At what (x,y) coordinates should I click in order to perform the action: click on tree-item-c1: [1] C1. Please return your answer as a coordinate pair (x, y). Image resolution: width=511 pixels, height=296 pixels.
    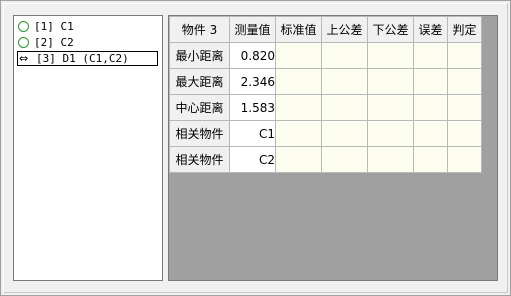
    Looking at the image, I should click on (46, 26).